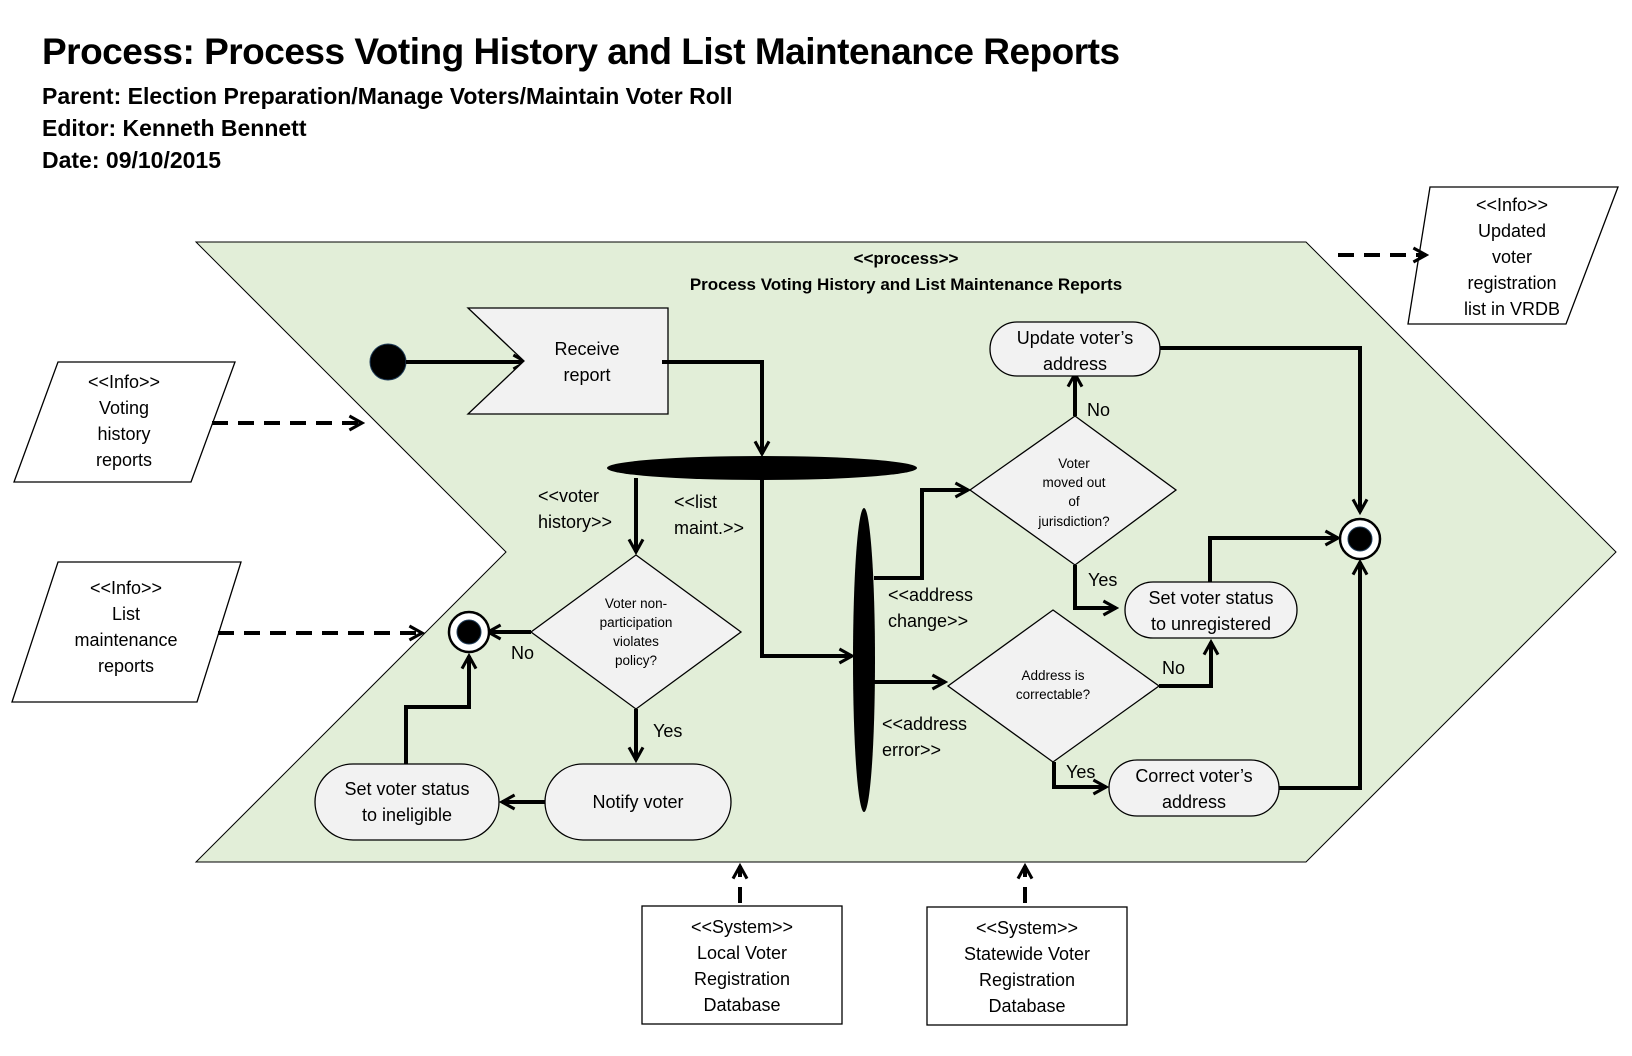 Image resolution: width=1632 pixels, height=1056 pixels. I want to click on info-line: history, so click(123, 434).